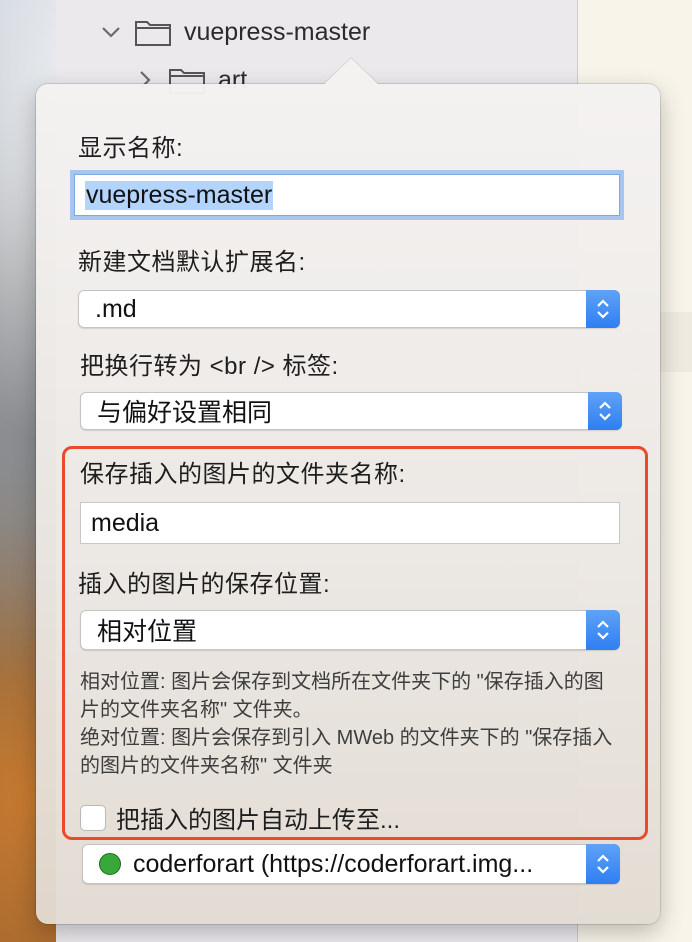 The image size is (692, 942). Describe the element at coordinates (350, 630) in the screenshot. I see `image-location-select: 相对位置` at that location.